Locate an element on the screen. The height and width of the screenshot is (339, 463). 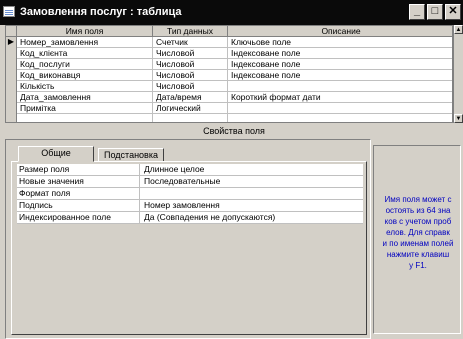
close-icon: ✕ is located at coordinates (453, 11).